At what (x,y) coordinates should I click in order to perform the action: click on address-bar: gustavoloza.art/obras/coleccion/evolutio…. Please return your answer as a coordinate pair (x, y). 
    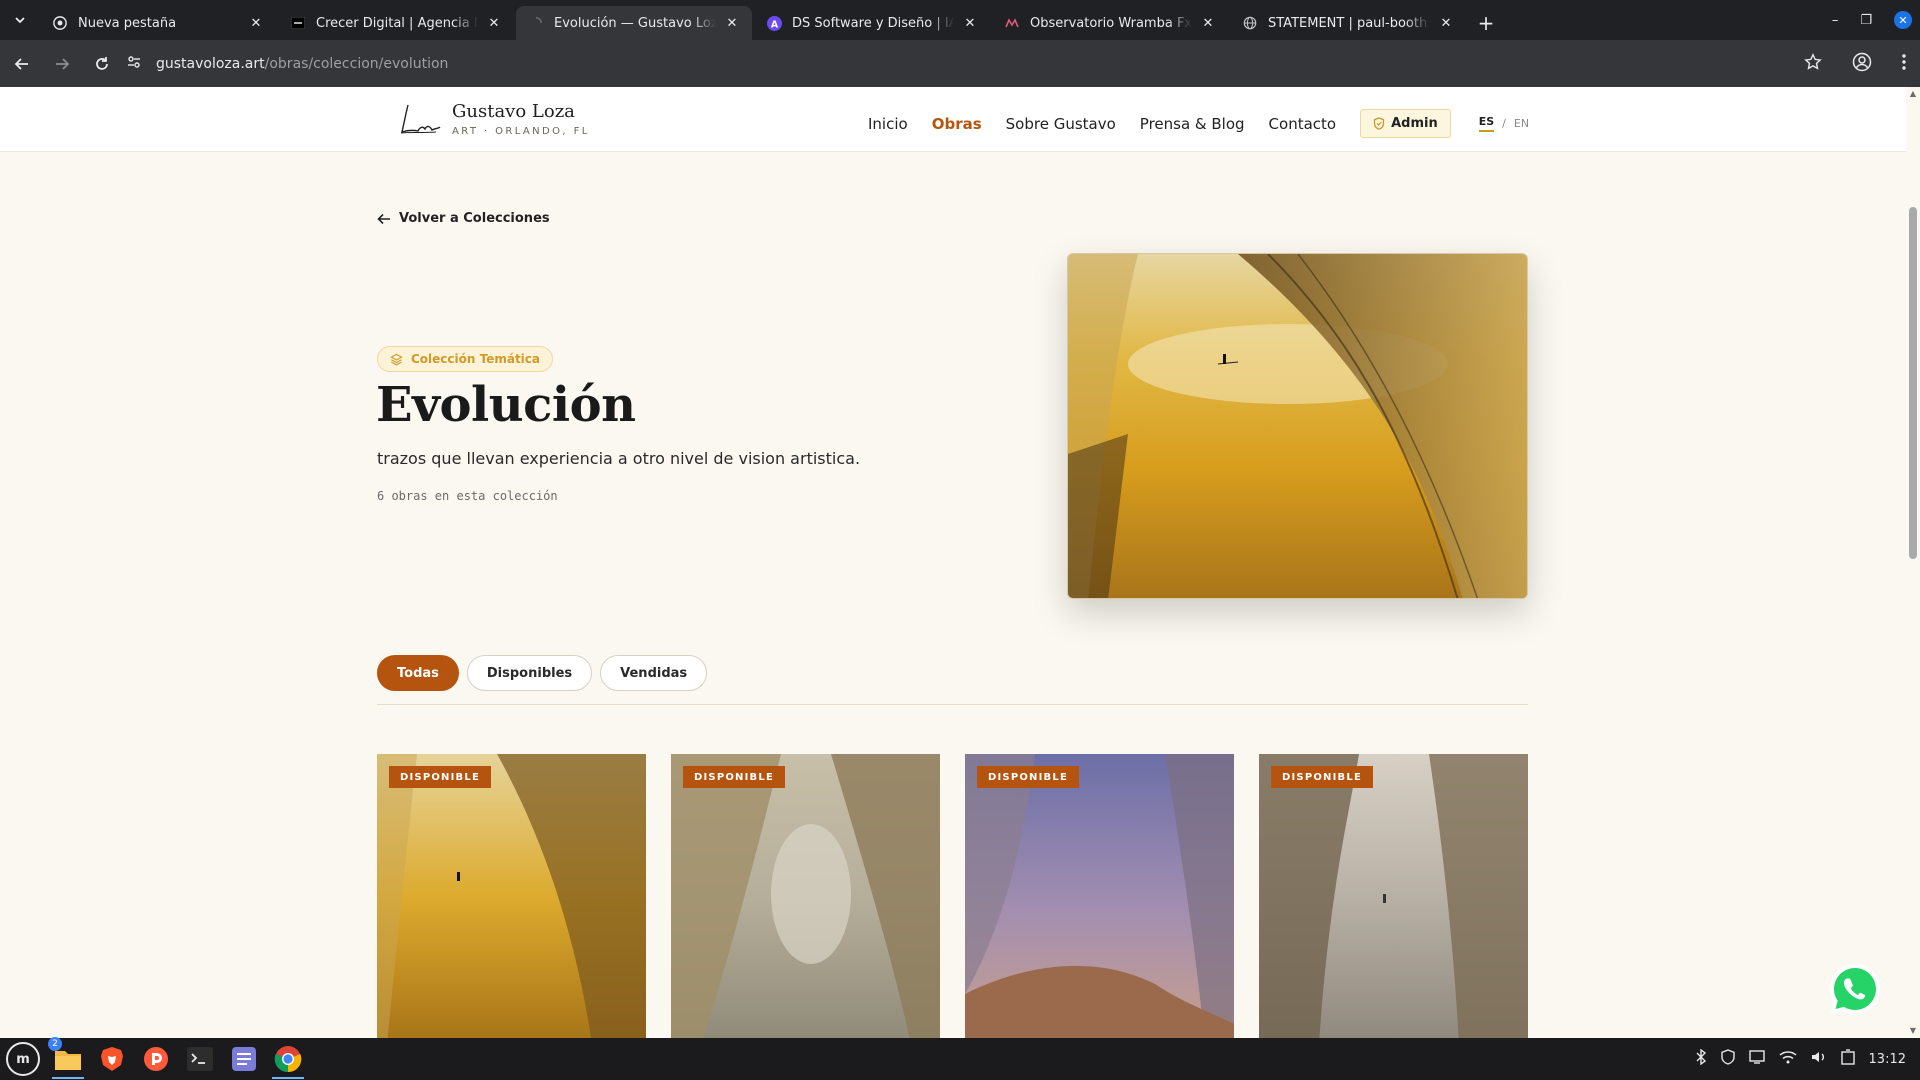
    Looking at the image, I should click on (976, 64).